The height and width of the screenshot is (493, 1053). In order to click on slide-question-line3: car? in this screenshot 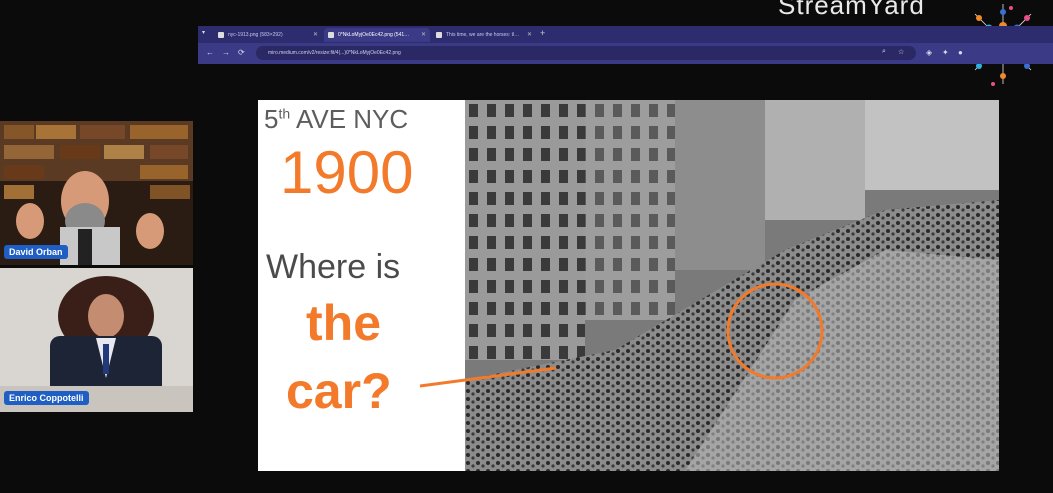, I will do `click(339, 391)`.